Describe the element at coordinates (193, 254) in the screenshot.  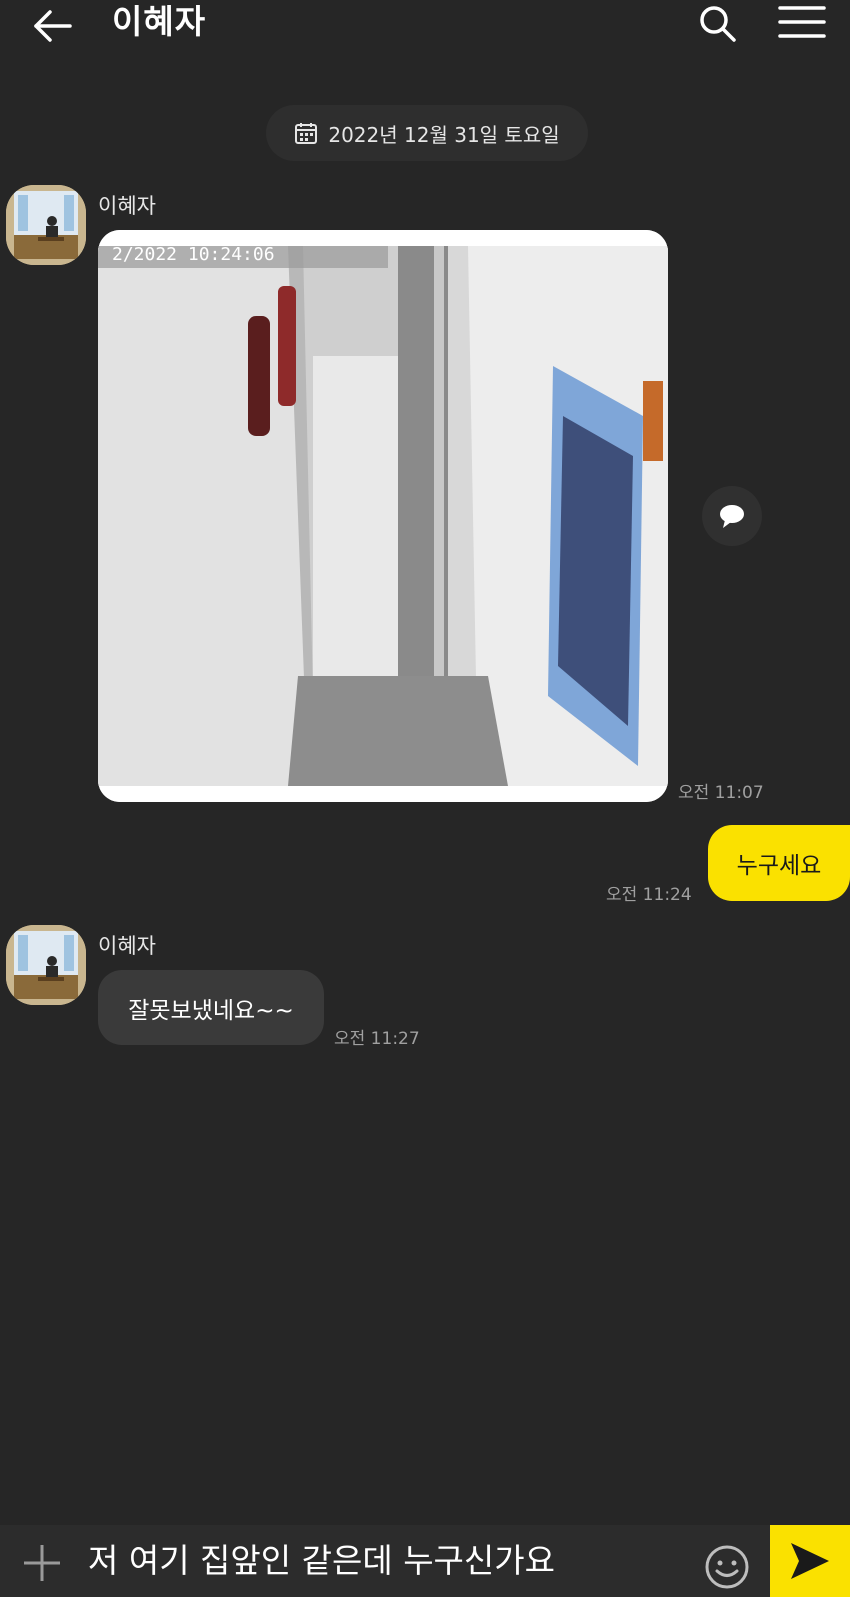
I see `image-timestamp-overlay: 2/2022 10:24:06` at that location.